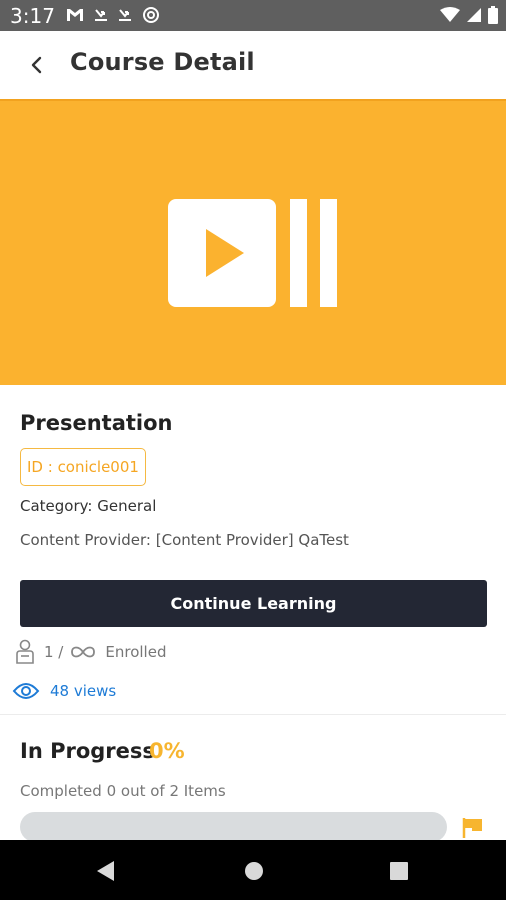  Describe the element at coordinates (136, 652) in the screenshot. I see `enrolled-label: Enrolled` at that location.